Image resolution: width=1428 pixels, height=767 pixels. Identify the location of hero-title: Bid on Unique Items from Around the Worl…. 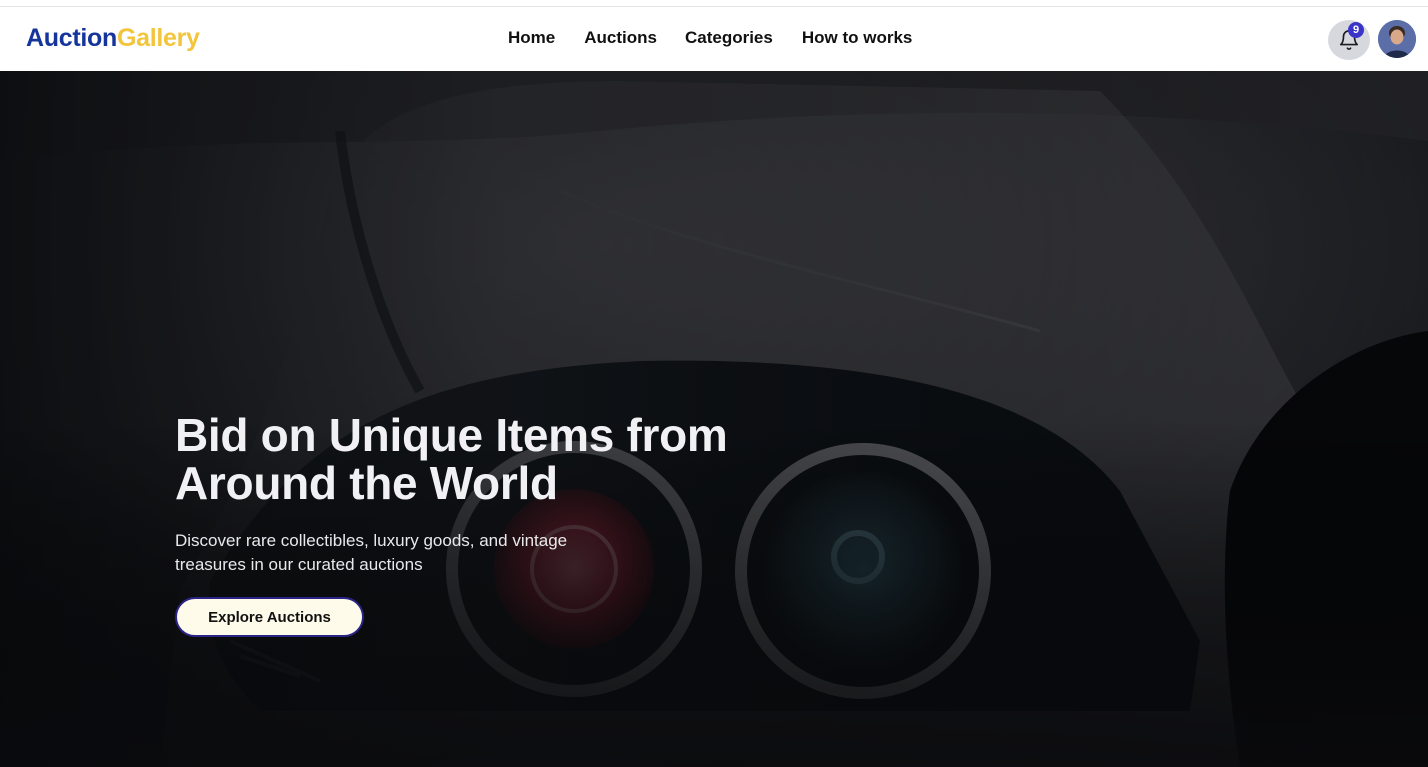
(525, 459).